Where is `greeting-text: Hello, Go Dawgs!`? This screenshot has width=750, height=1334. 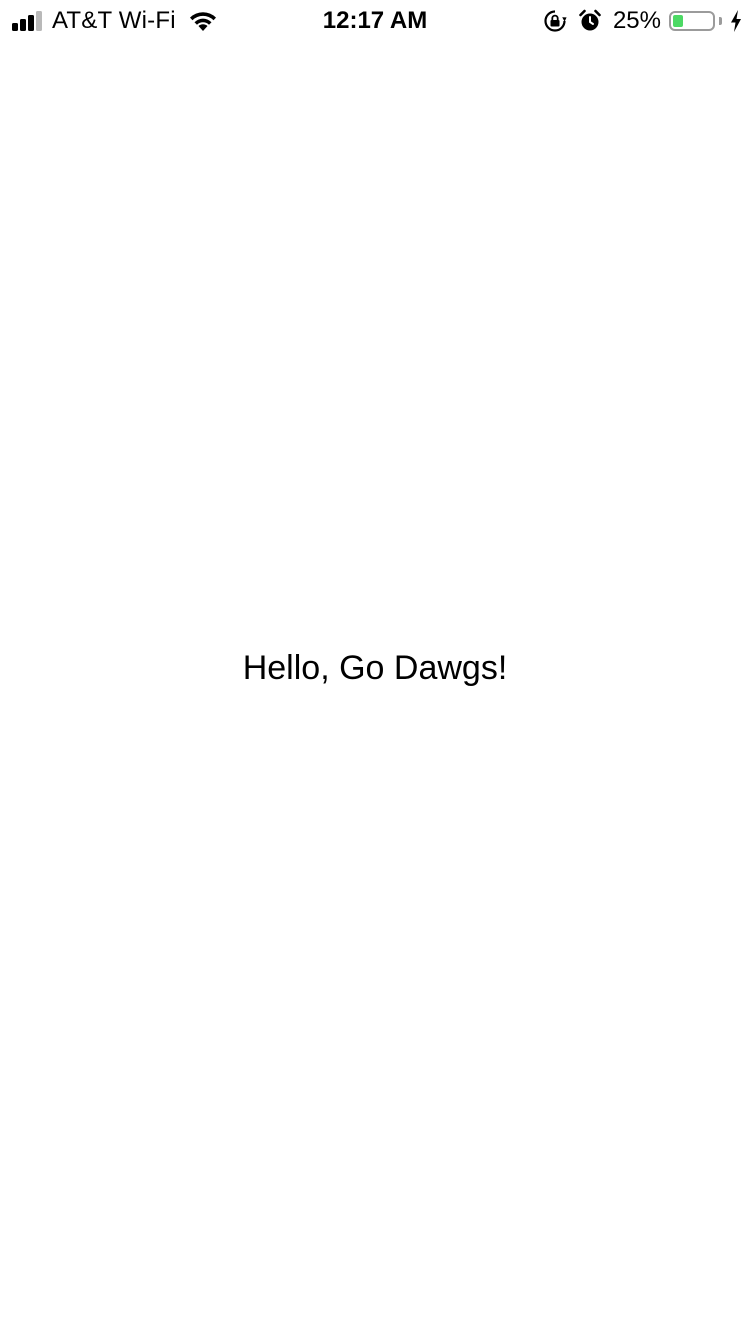
greeting-text: Hello, Go Dawgs! is located at coordinates (375, 668).